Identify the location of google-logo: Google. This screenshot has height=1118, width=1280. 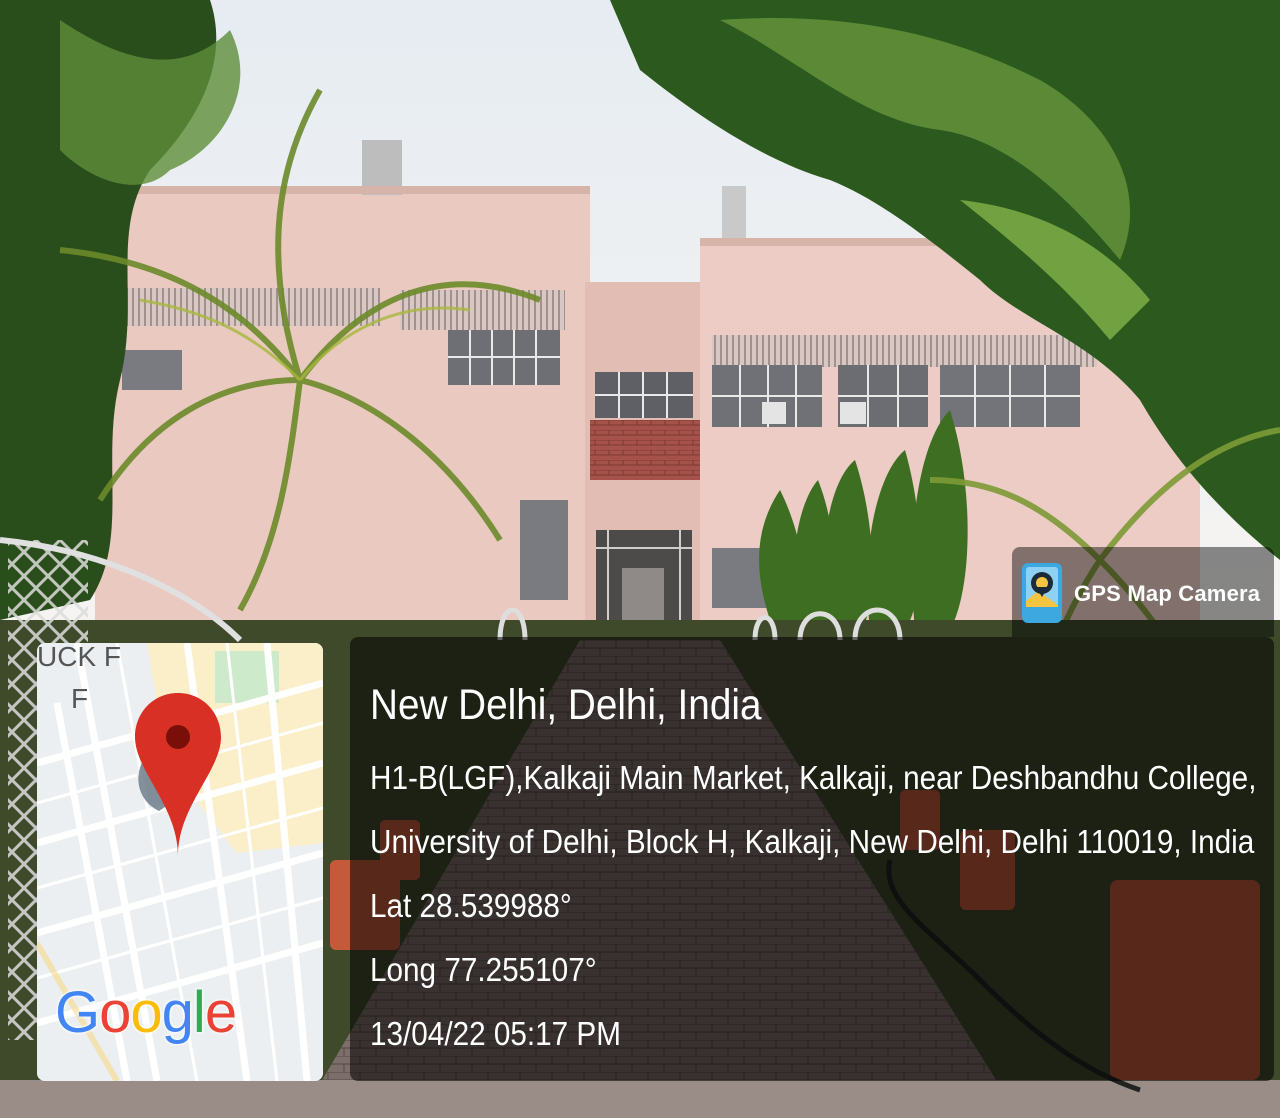
(146, 1012).